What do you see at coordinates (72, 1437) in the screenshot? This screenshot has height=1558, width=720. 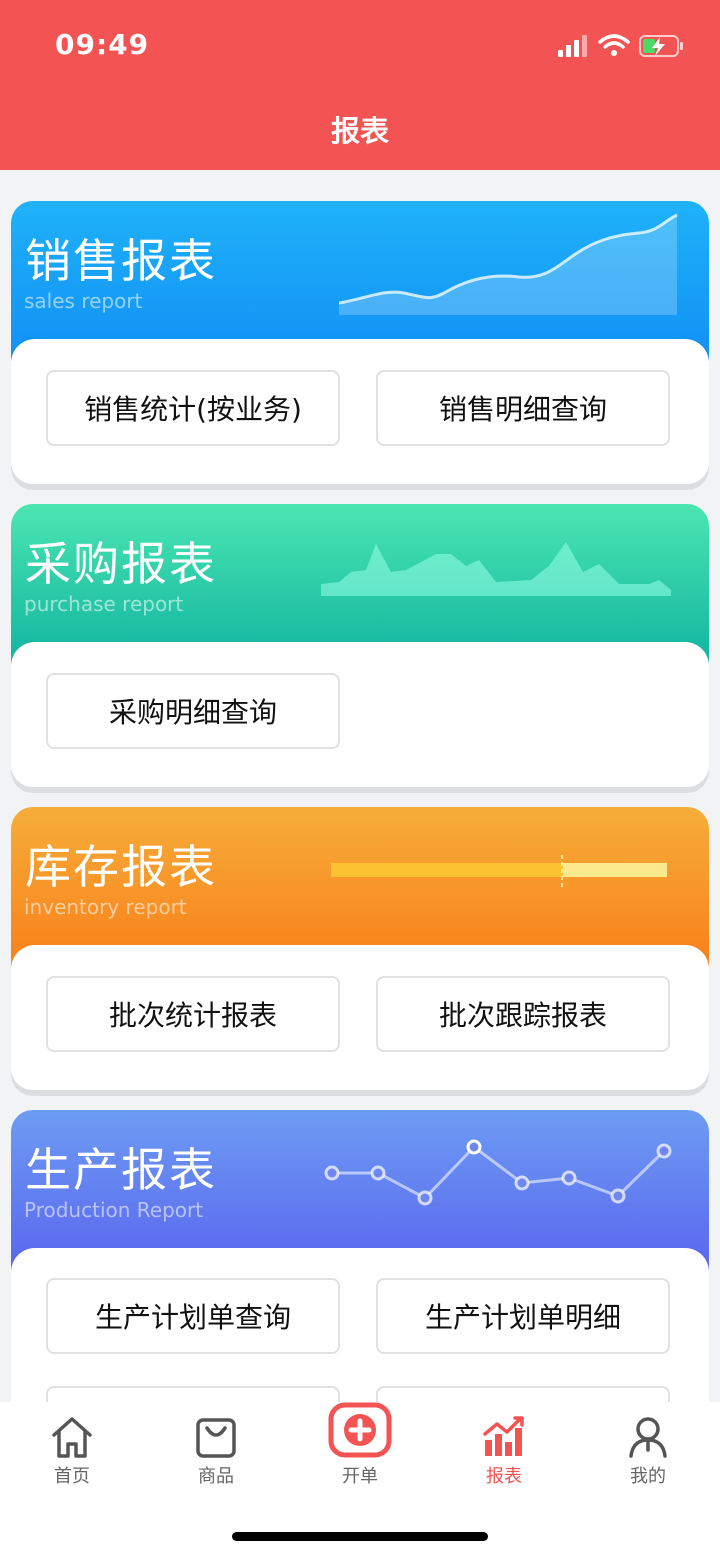 I see `home-icon` at bounding box center [72, 1437].